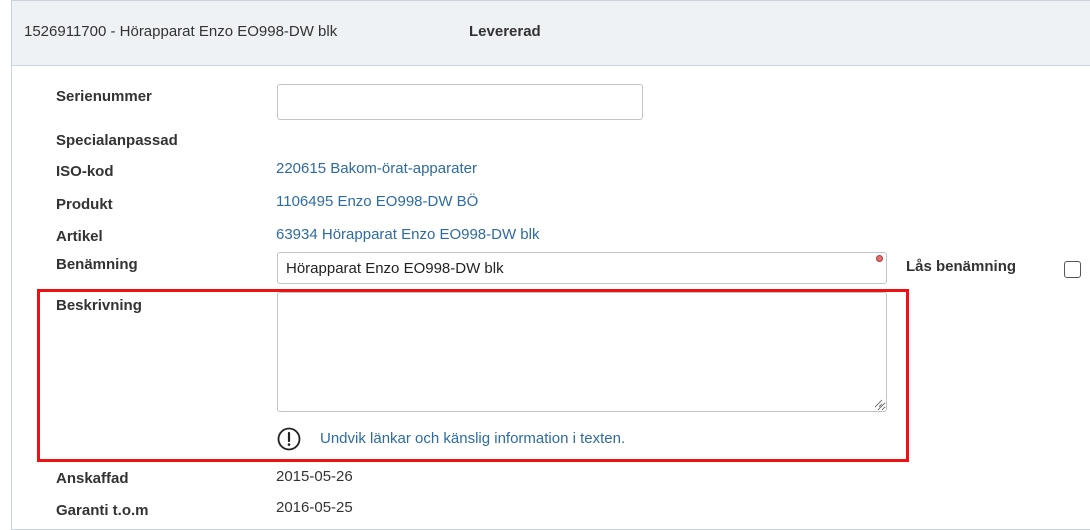  What do you see at coordinates (79, 236) in the screenshot?
I see `artikel-label: Artikel` at bounding box center [79, 236].